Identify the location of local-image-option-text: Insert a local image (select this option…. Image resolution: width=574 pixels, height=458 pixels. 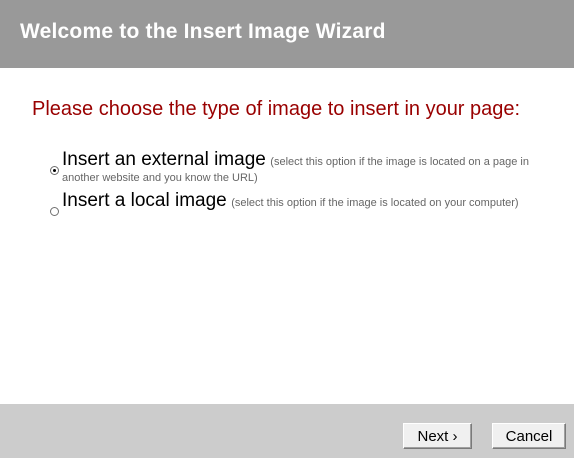
(313, 201).